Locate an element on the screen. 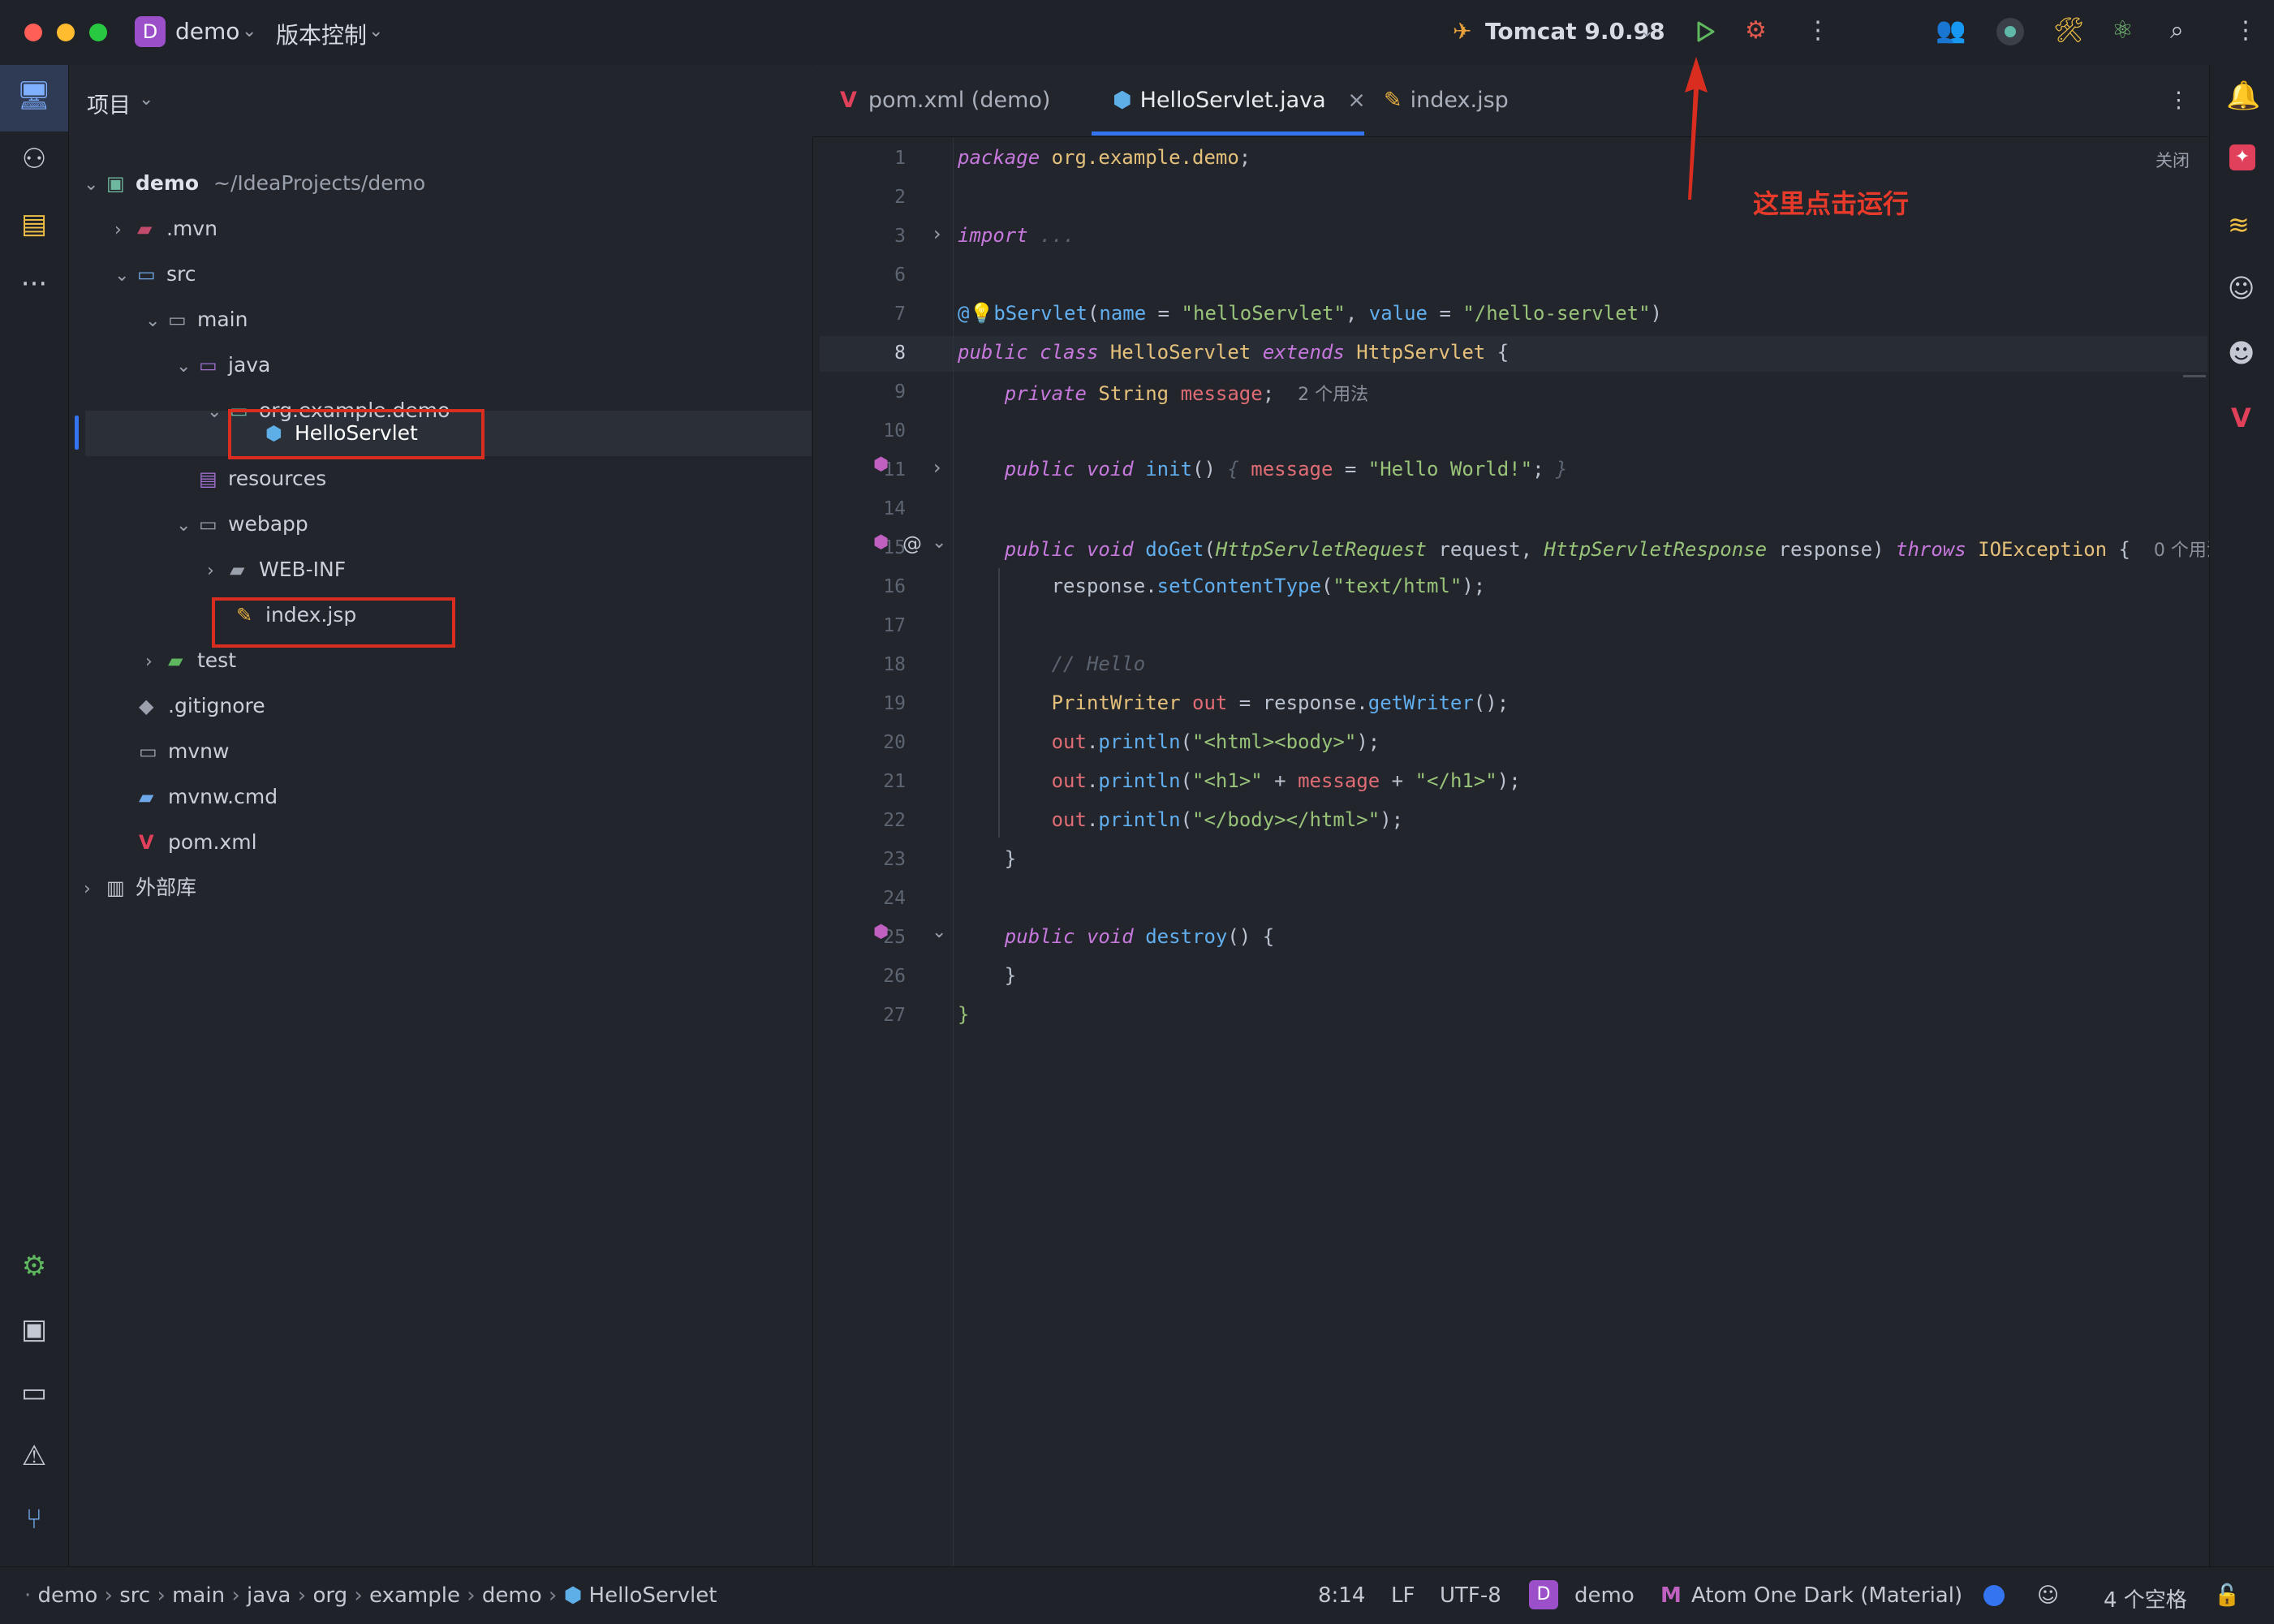 This screenshot has height=1624, width=2274. caret-position: 8:14 is located at coordinates (1341, 1596).